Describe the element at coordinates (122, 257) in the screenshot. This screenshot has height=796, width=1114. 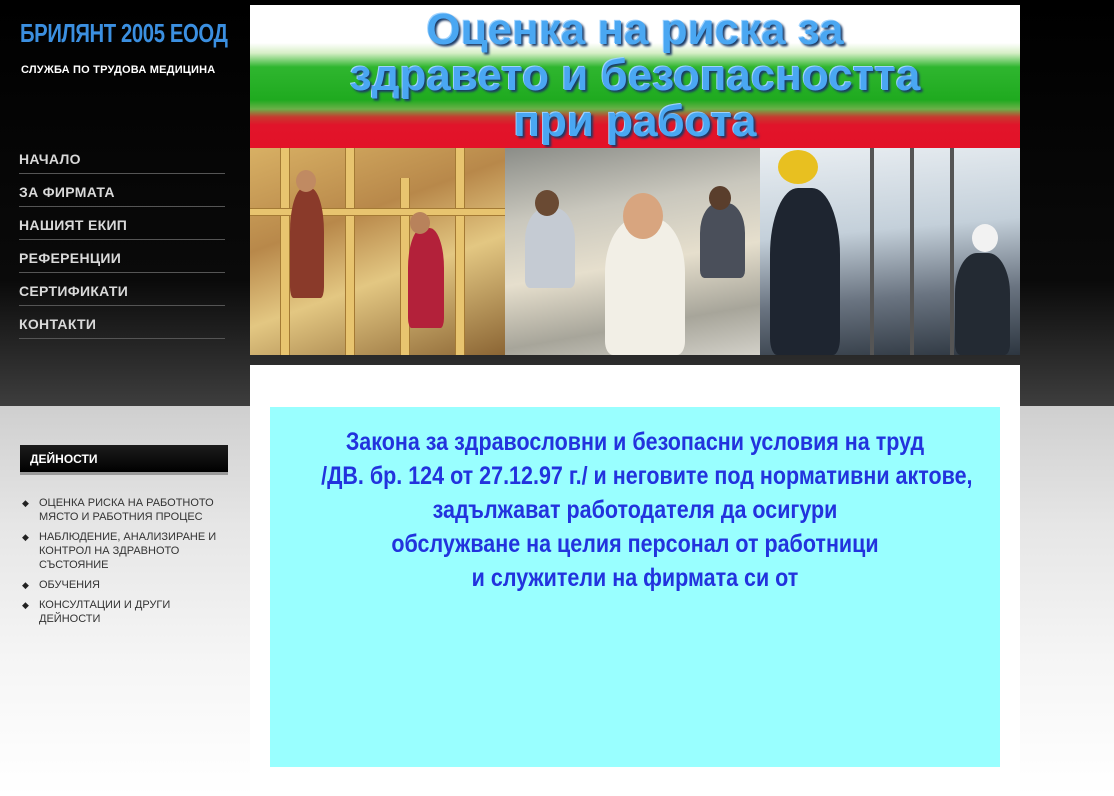
I see `nav-item-references: РЕФЕРЕНЦИИ` at that location.